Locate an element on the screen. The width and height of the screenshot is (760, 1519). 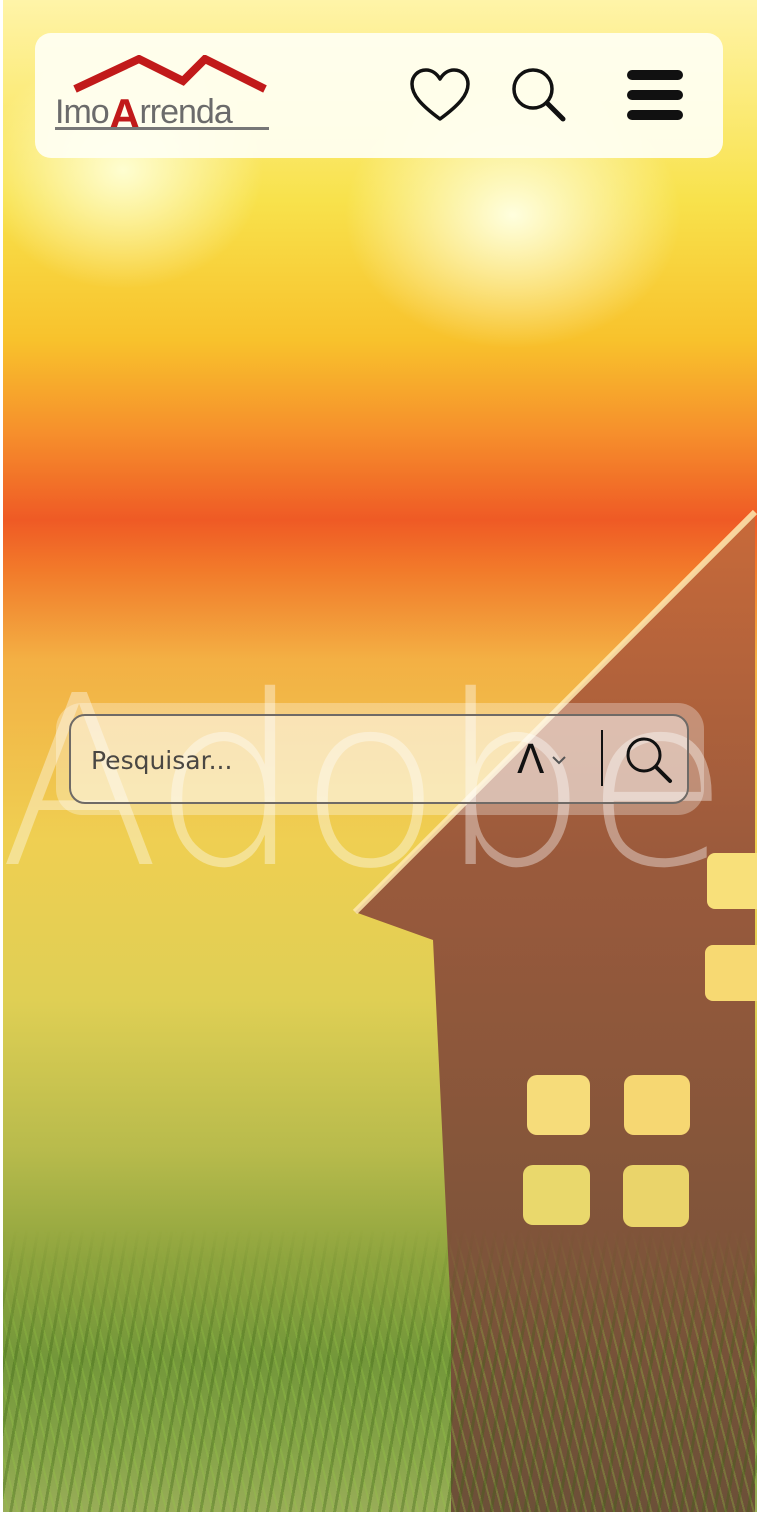
search-type-dropdown: Λ is located at coordinates (542, 760).